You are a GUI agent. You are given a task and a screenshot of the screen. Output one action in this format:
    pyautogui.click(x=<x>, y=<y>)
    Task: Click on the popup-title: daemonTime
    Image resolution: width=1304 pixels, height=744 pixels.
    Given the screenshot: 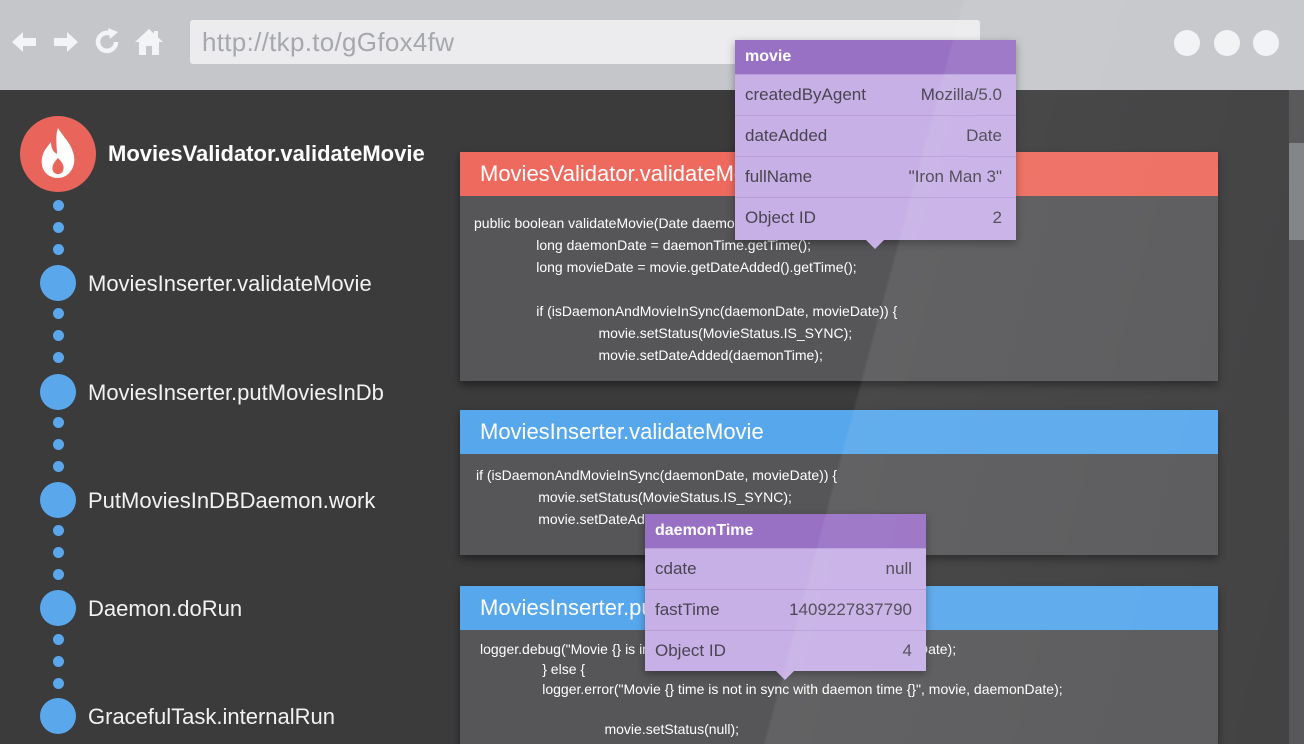 What is the action you would take?
    pyautogui.click(x=785, y=531)
    